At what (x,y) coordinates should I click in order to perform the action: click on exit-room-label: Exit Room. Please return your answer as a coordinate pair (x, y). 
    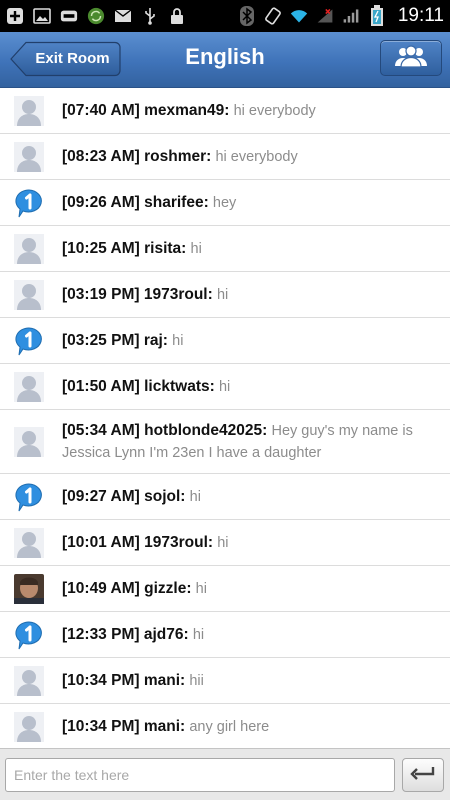
    Looking at the image, I should click on (72, 58).